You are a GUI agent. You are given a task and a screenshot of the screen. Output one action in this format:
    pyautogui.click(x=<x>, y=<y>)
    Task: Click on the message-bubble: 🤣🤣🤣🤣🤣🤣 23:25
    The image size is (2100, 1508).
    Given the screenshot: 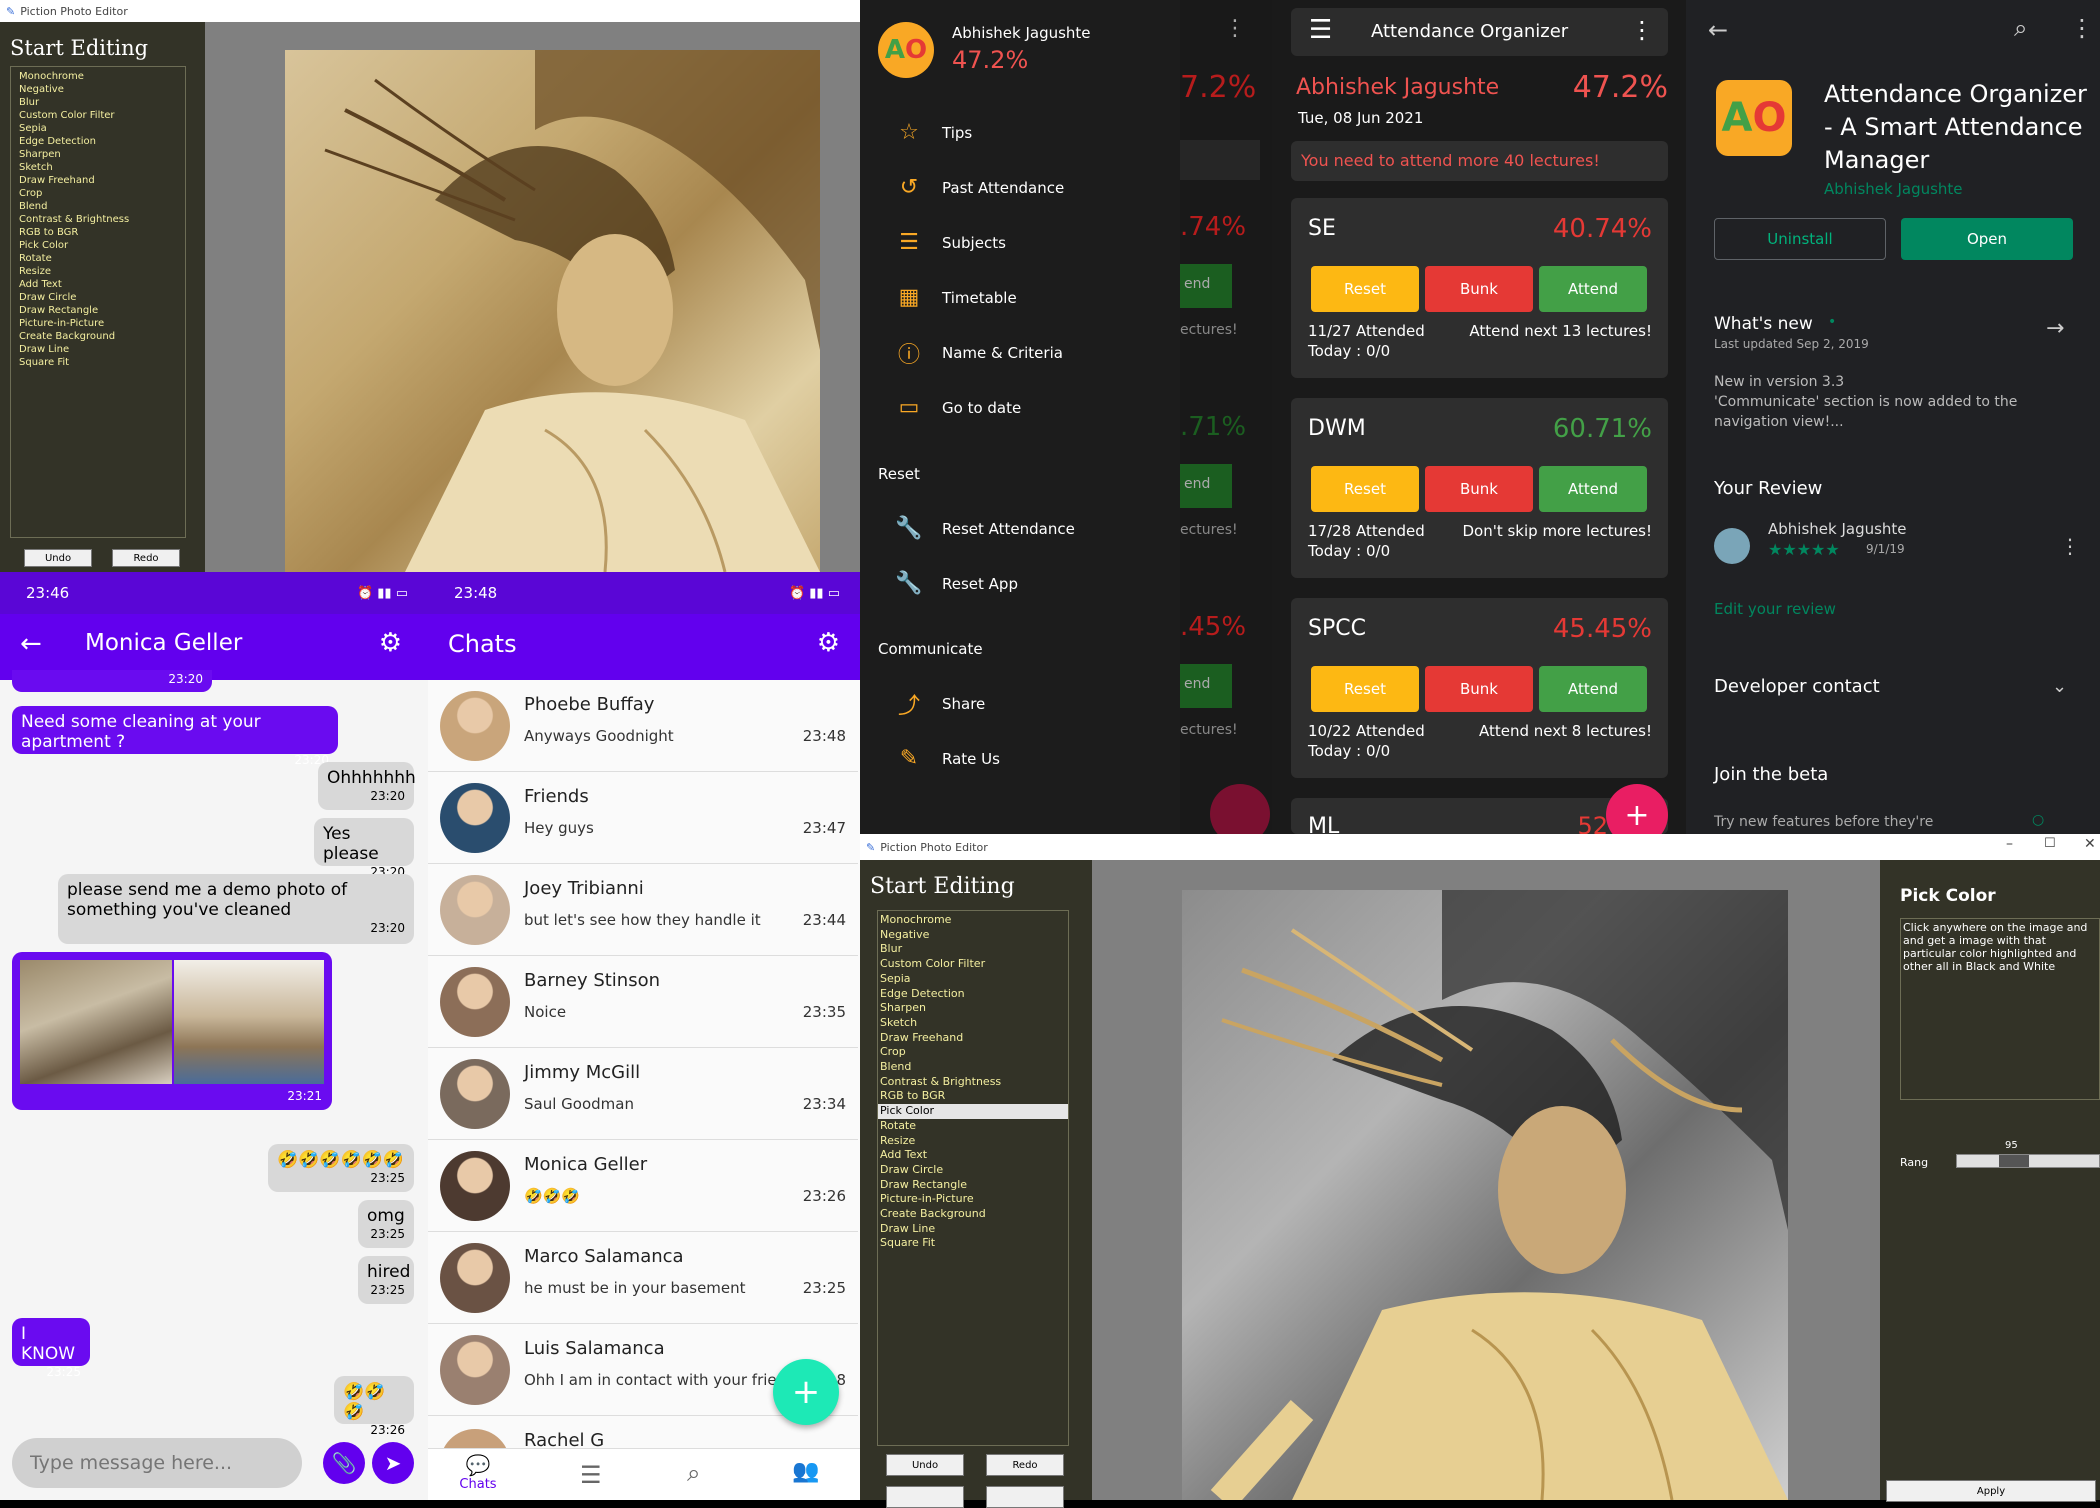 What is the action you would take?
    pyautogui.click(x=341, y=1168)
    